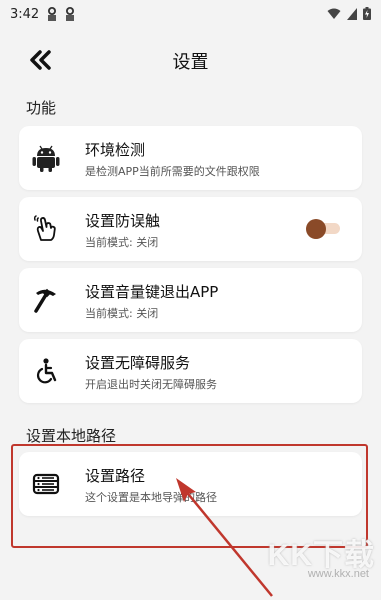 This screenshot has height=600, width=381. What do you see at coordinates (46, 300) in the screenshot?
I see `pickaxe-icon` at bounding box center [46, 300].